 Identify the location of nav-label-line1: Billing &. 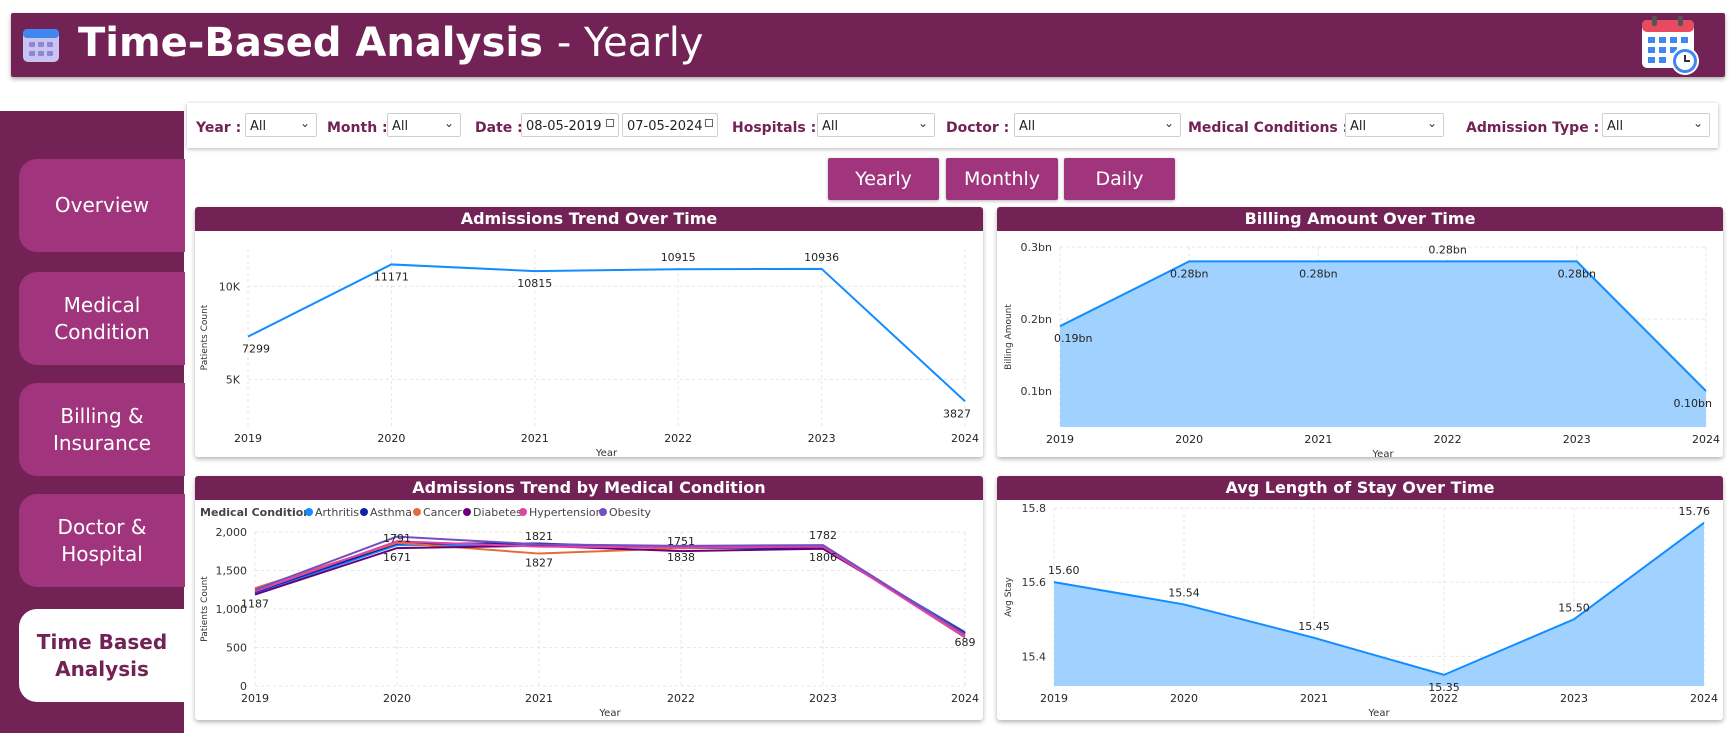
(102, 415).